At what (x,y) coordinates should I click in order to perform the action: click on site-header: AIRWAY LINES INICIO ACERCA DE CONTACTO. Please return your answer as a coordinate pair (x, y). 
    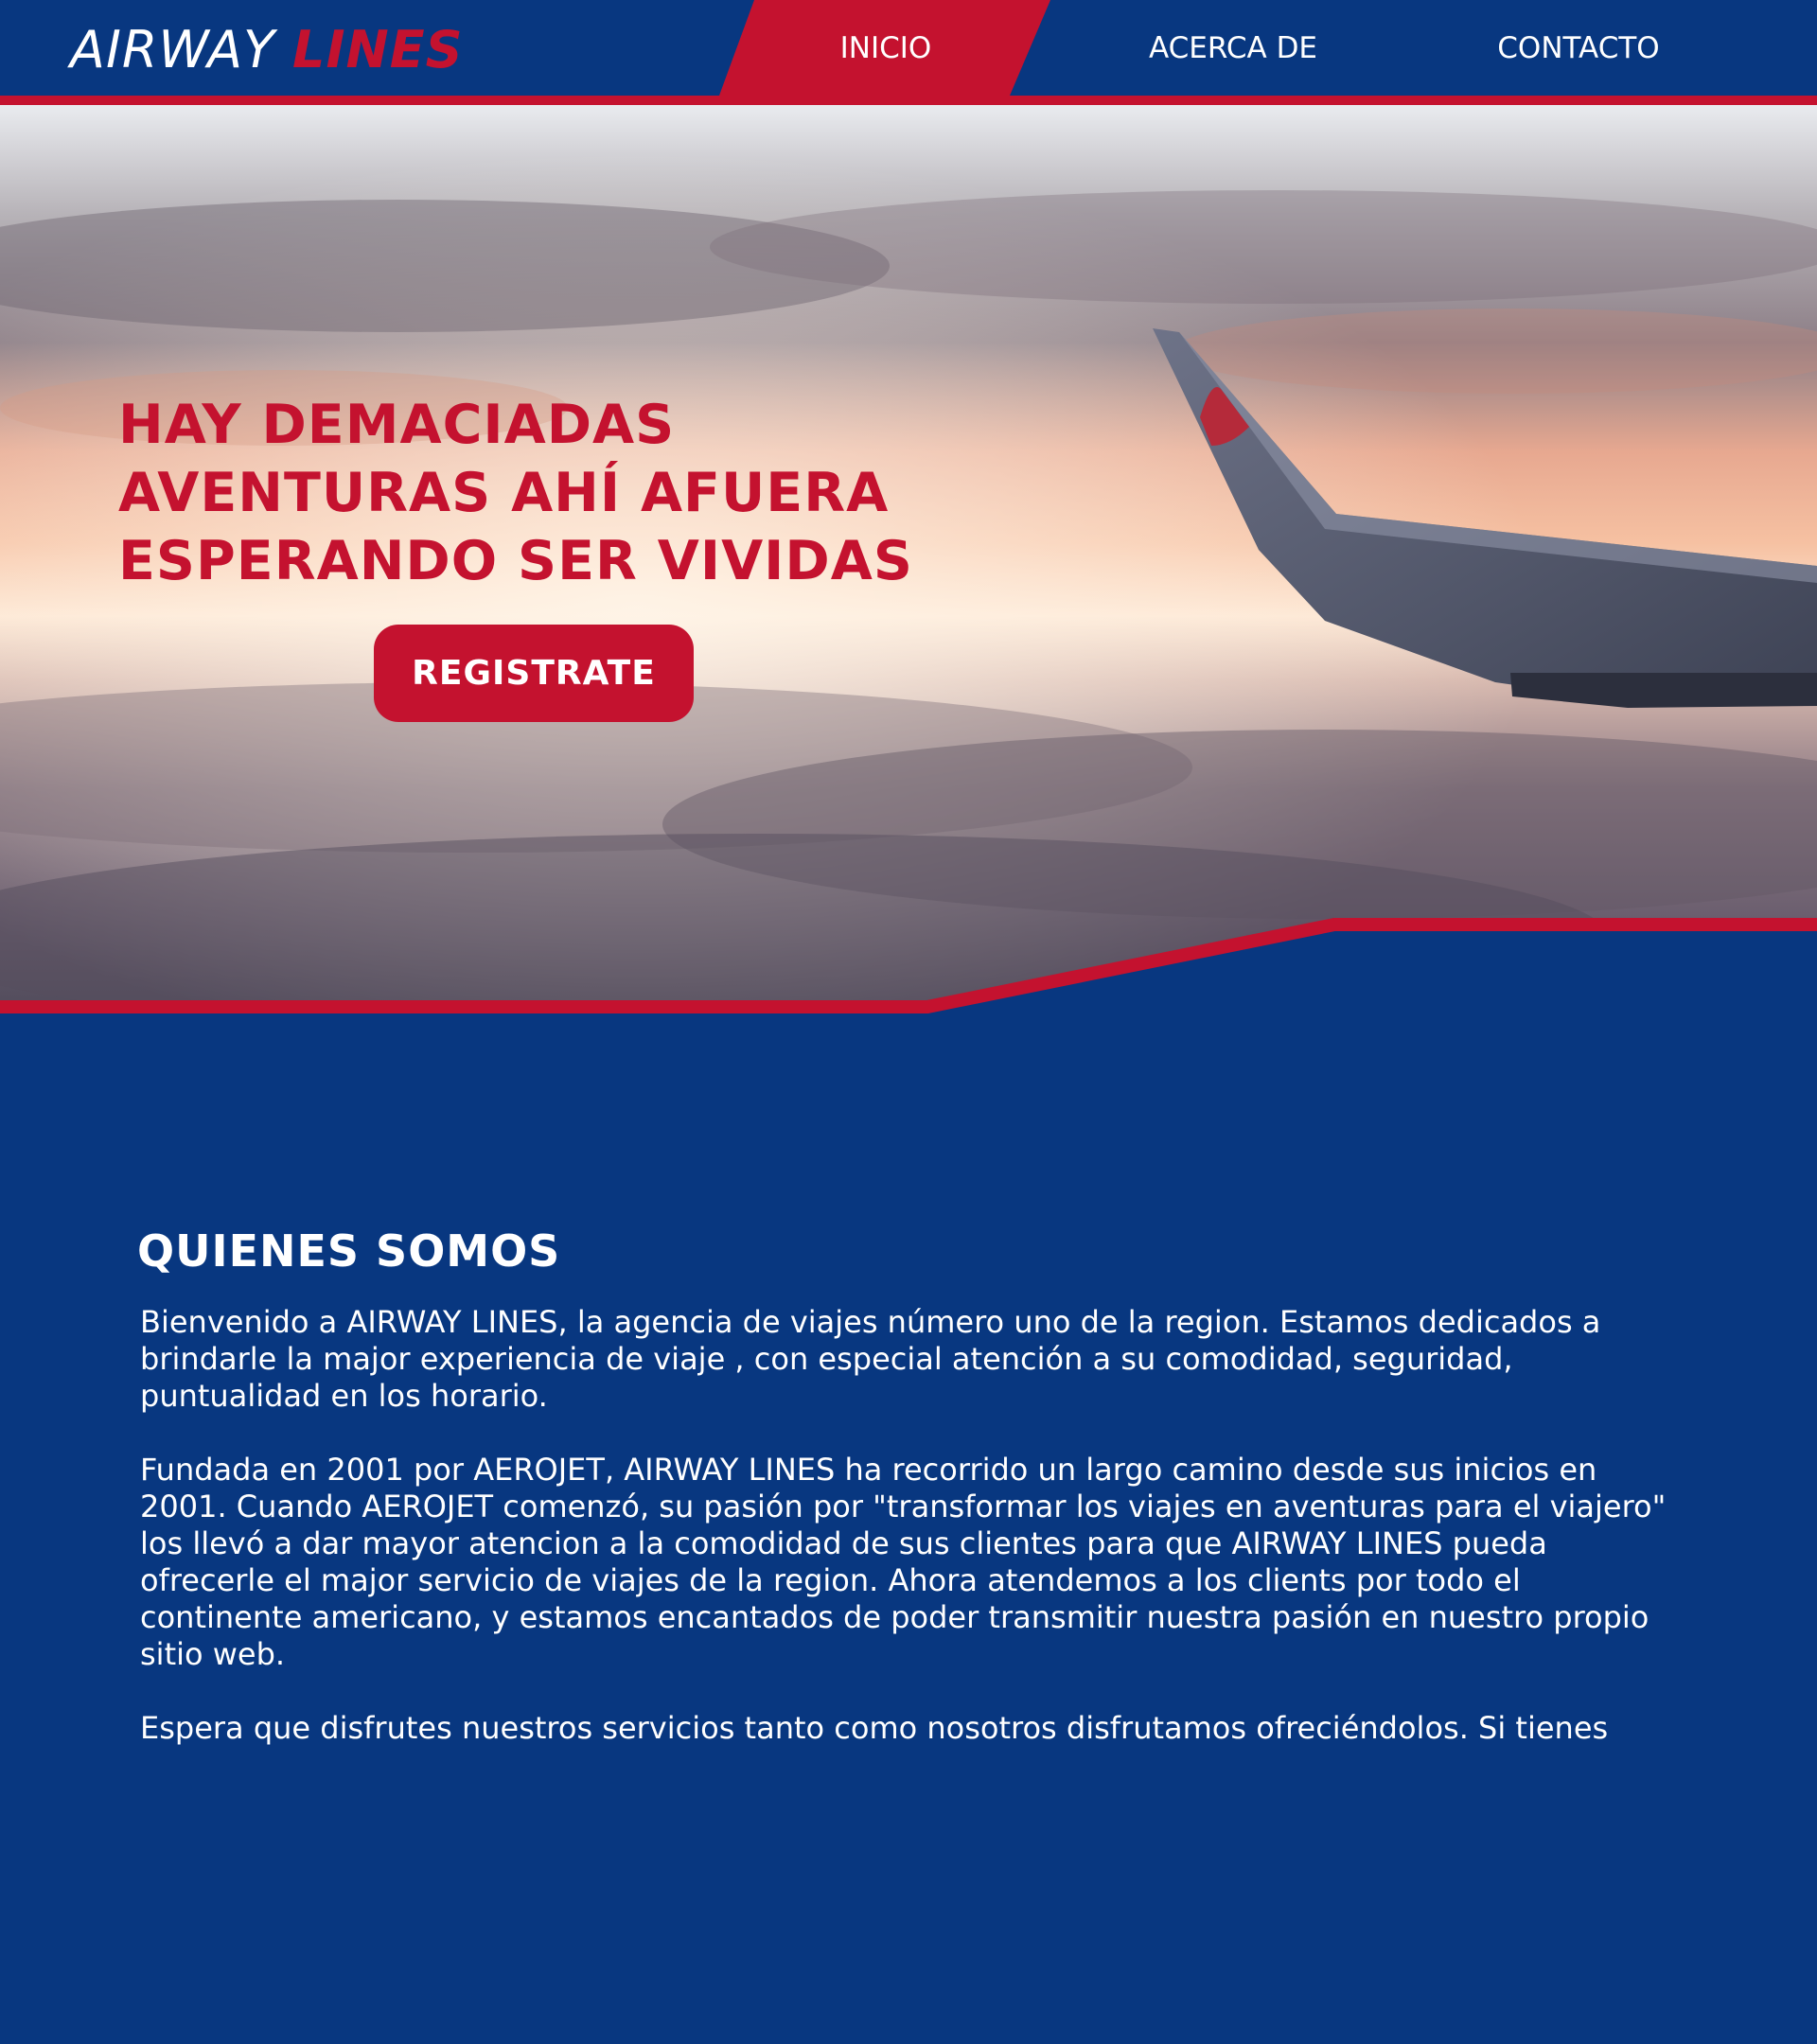
    Looking at the image, I should click on (908, 48).